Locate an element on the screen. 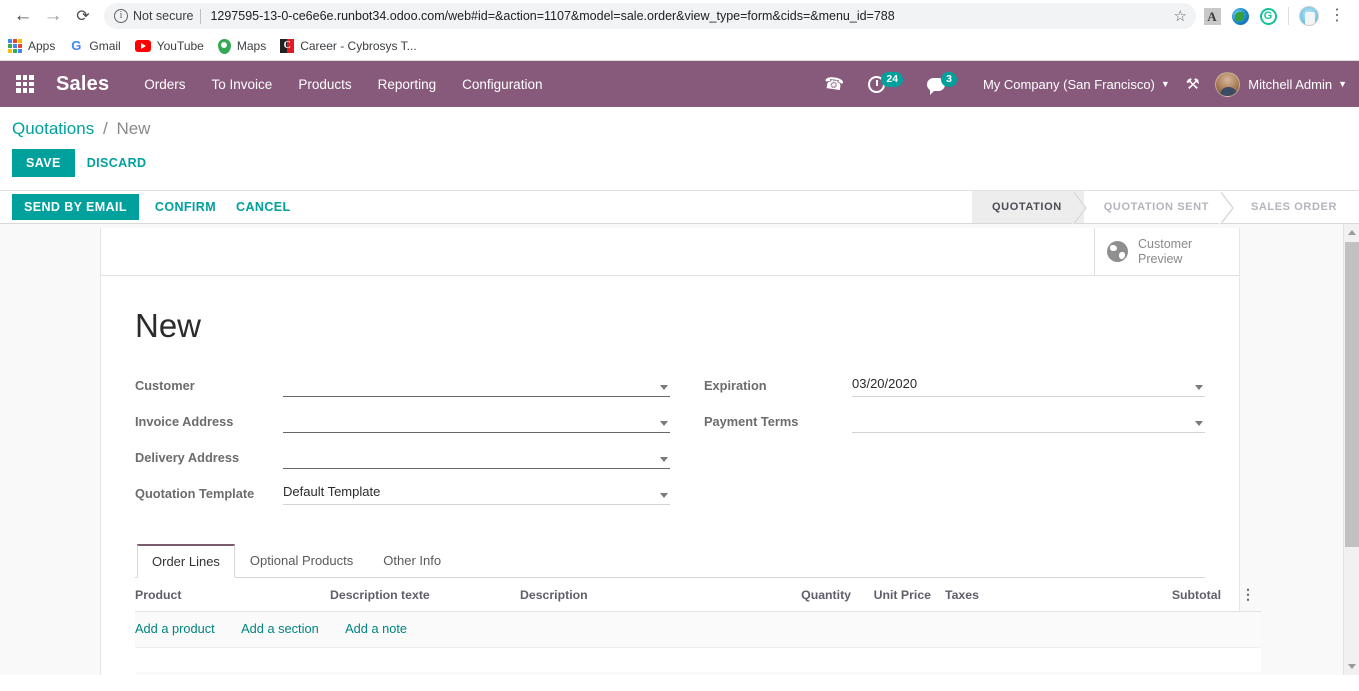 This screenshot has height=691, width=1359. tab-order-lines: Order Lines is located at coordinates (186, 561).